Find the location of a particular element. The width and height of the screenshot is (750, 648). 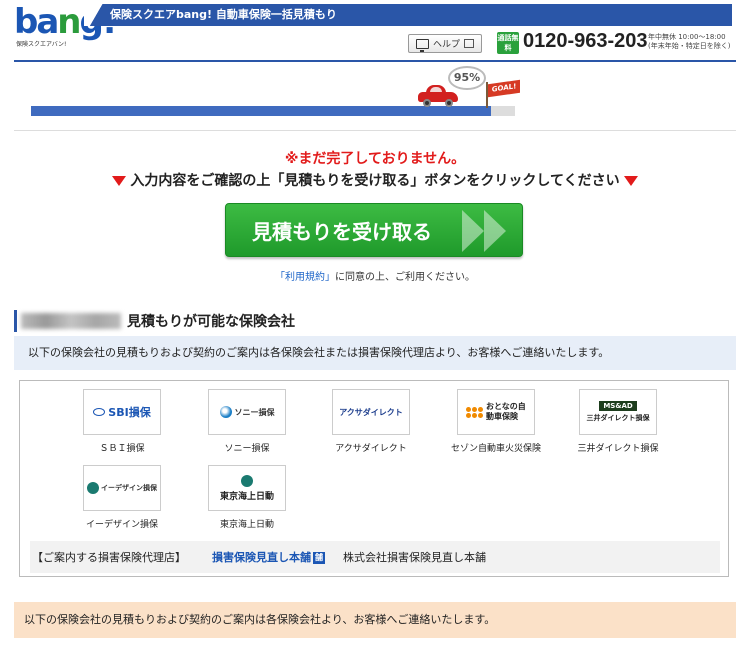

company-item: イーデザイン損保 イーデザイン損保 is located at coordinates (122, 497).